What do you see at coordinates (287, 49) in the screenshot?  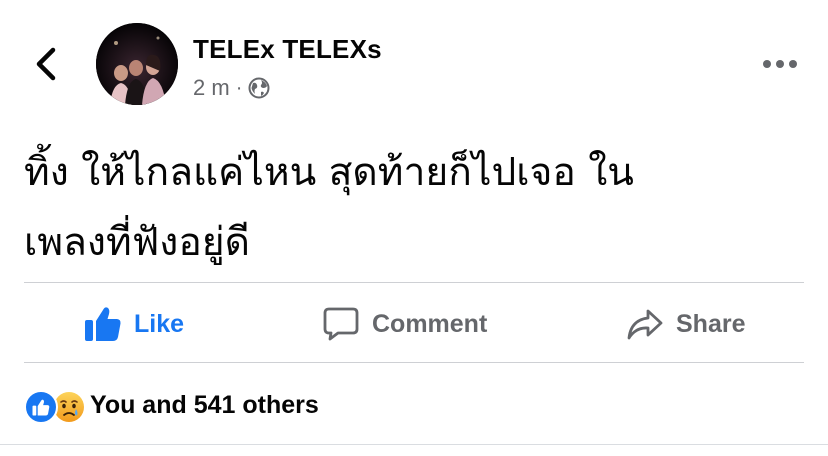 I see `author-name: TELEx TELEXs` at bounding box center [287, 49].